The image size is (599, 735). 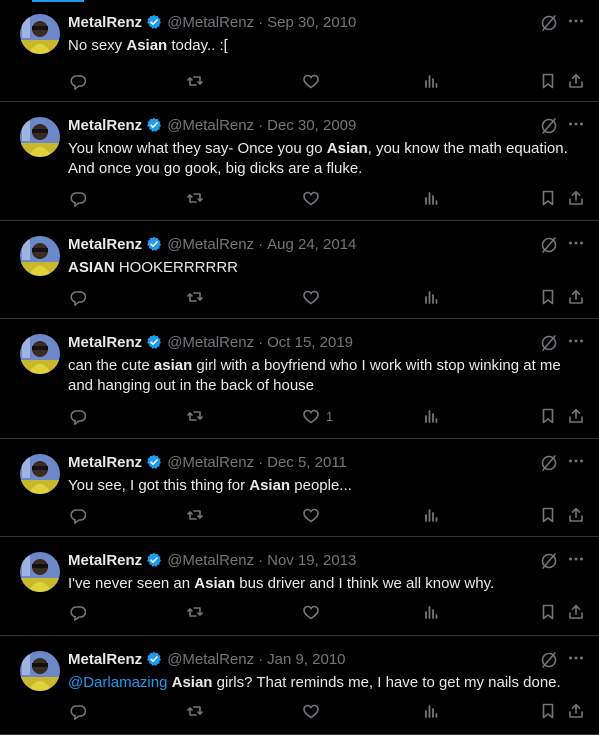 I want to click on tweet-date: Dec 5, 2011, so click(x=307, y=462).